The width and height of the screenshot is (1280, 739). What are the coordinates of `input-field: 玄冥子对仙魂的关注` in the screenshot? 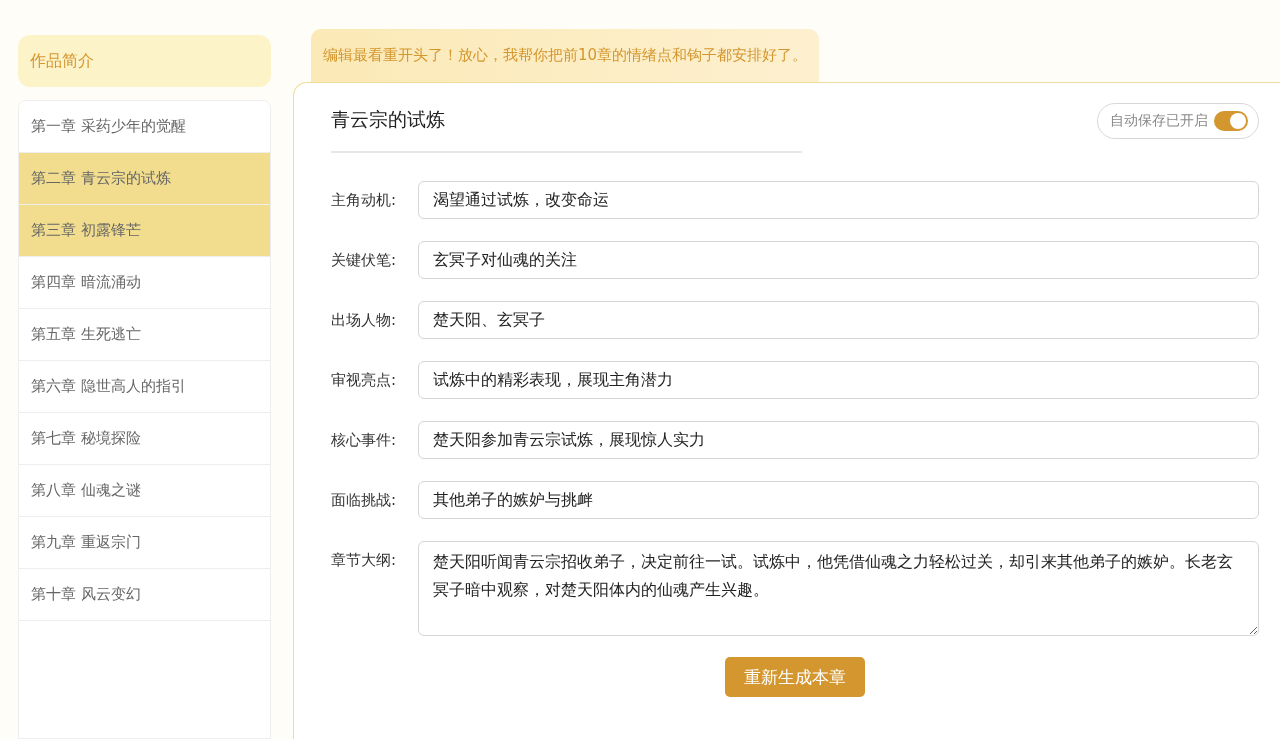 It's located at (838, 260).